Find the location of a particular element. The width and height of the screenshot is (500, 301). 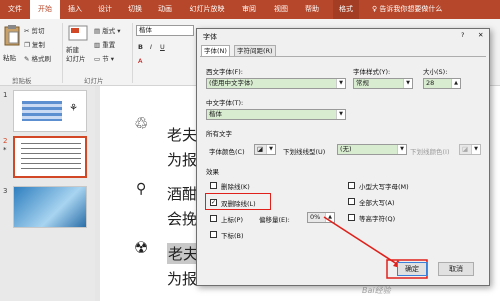

western-font-label: 西文字体(F): is located at coordinates (225, 72).